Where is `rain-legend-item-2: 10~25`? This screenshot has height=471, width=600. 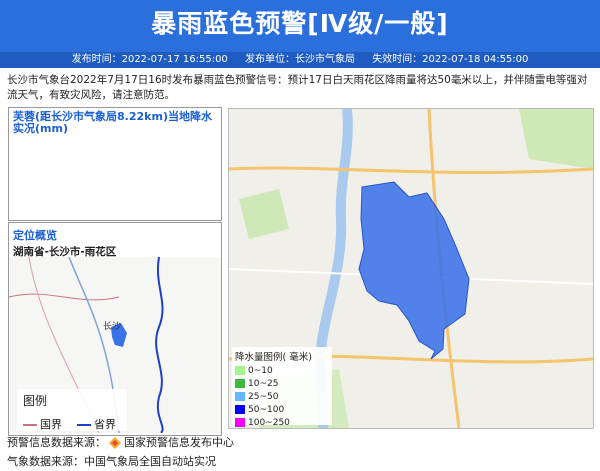
rain-legend-item-2: 10~25 is located at coordinates (282, 384).